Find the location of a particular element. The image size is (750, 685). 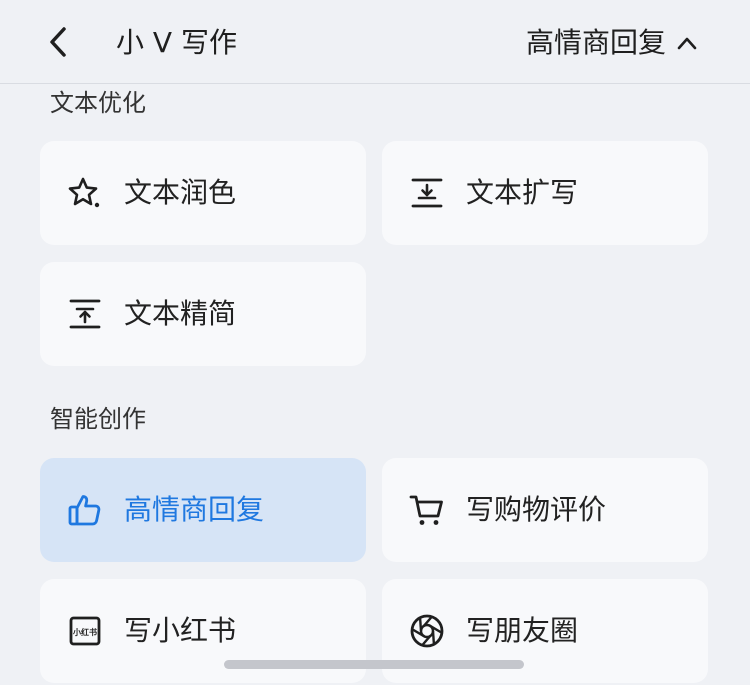

camera-aperture-icon is located at coordinates (427, 631).